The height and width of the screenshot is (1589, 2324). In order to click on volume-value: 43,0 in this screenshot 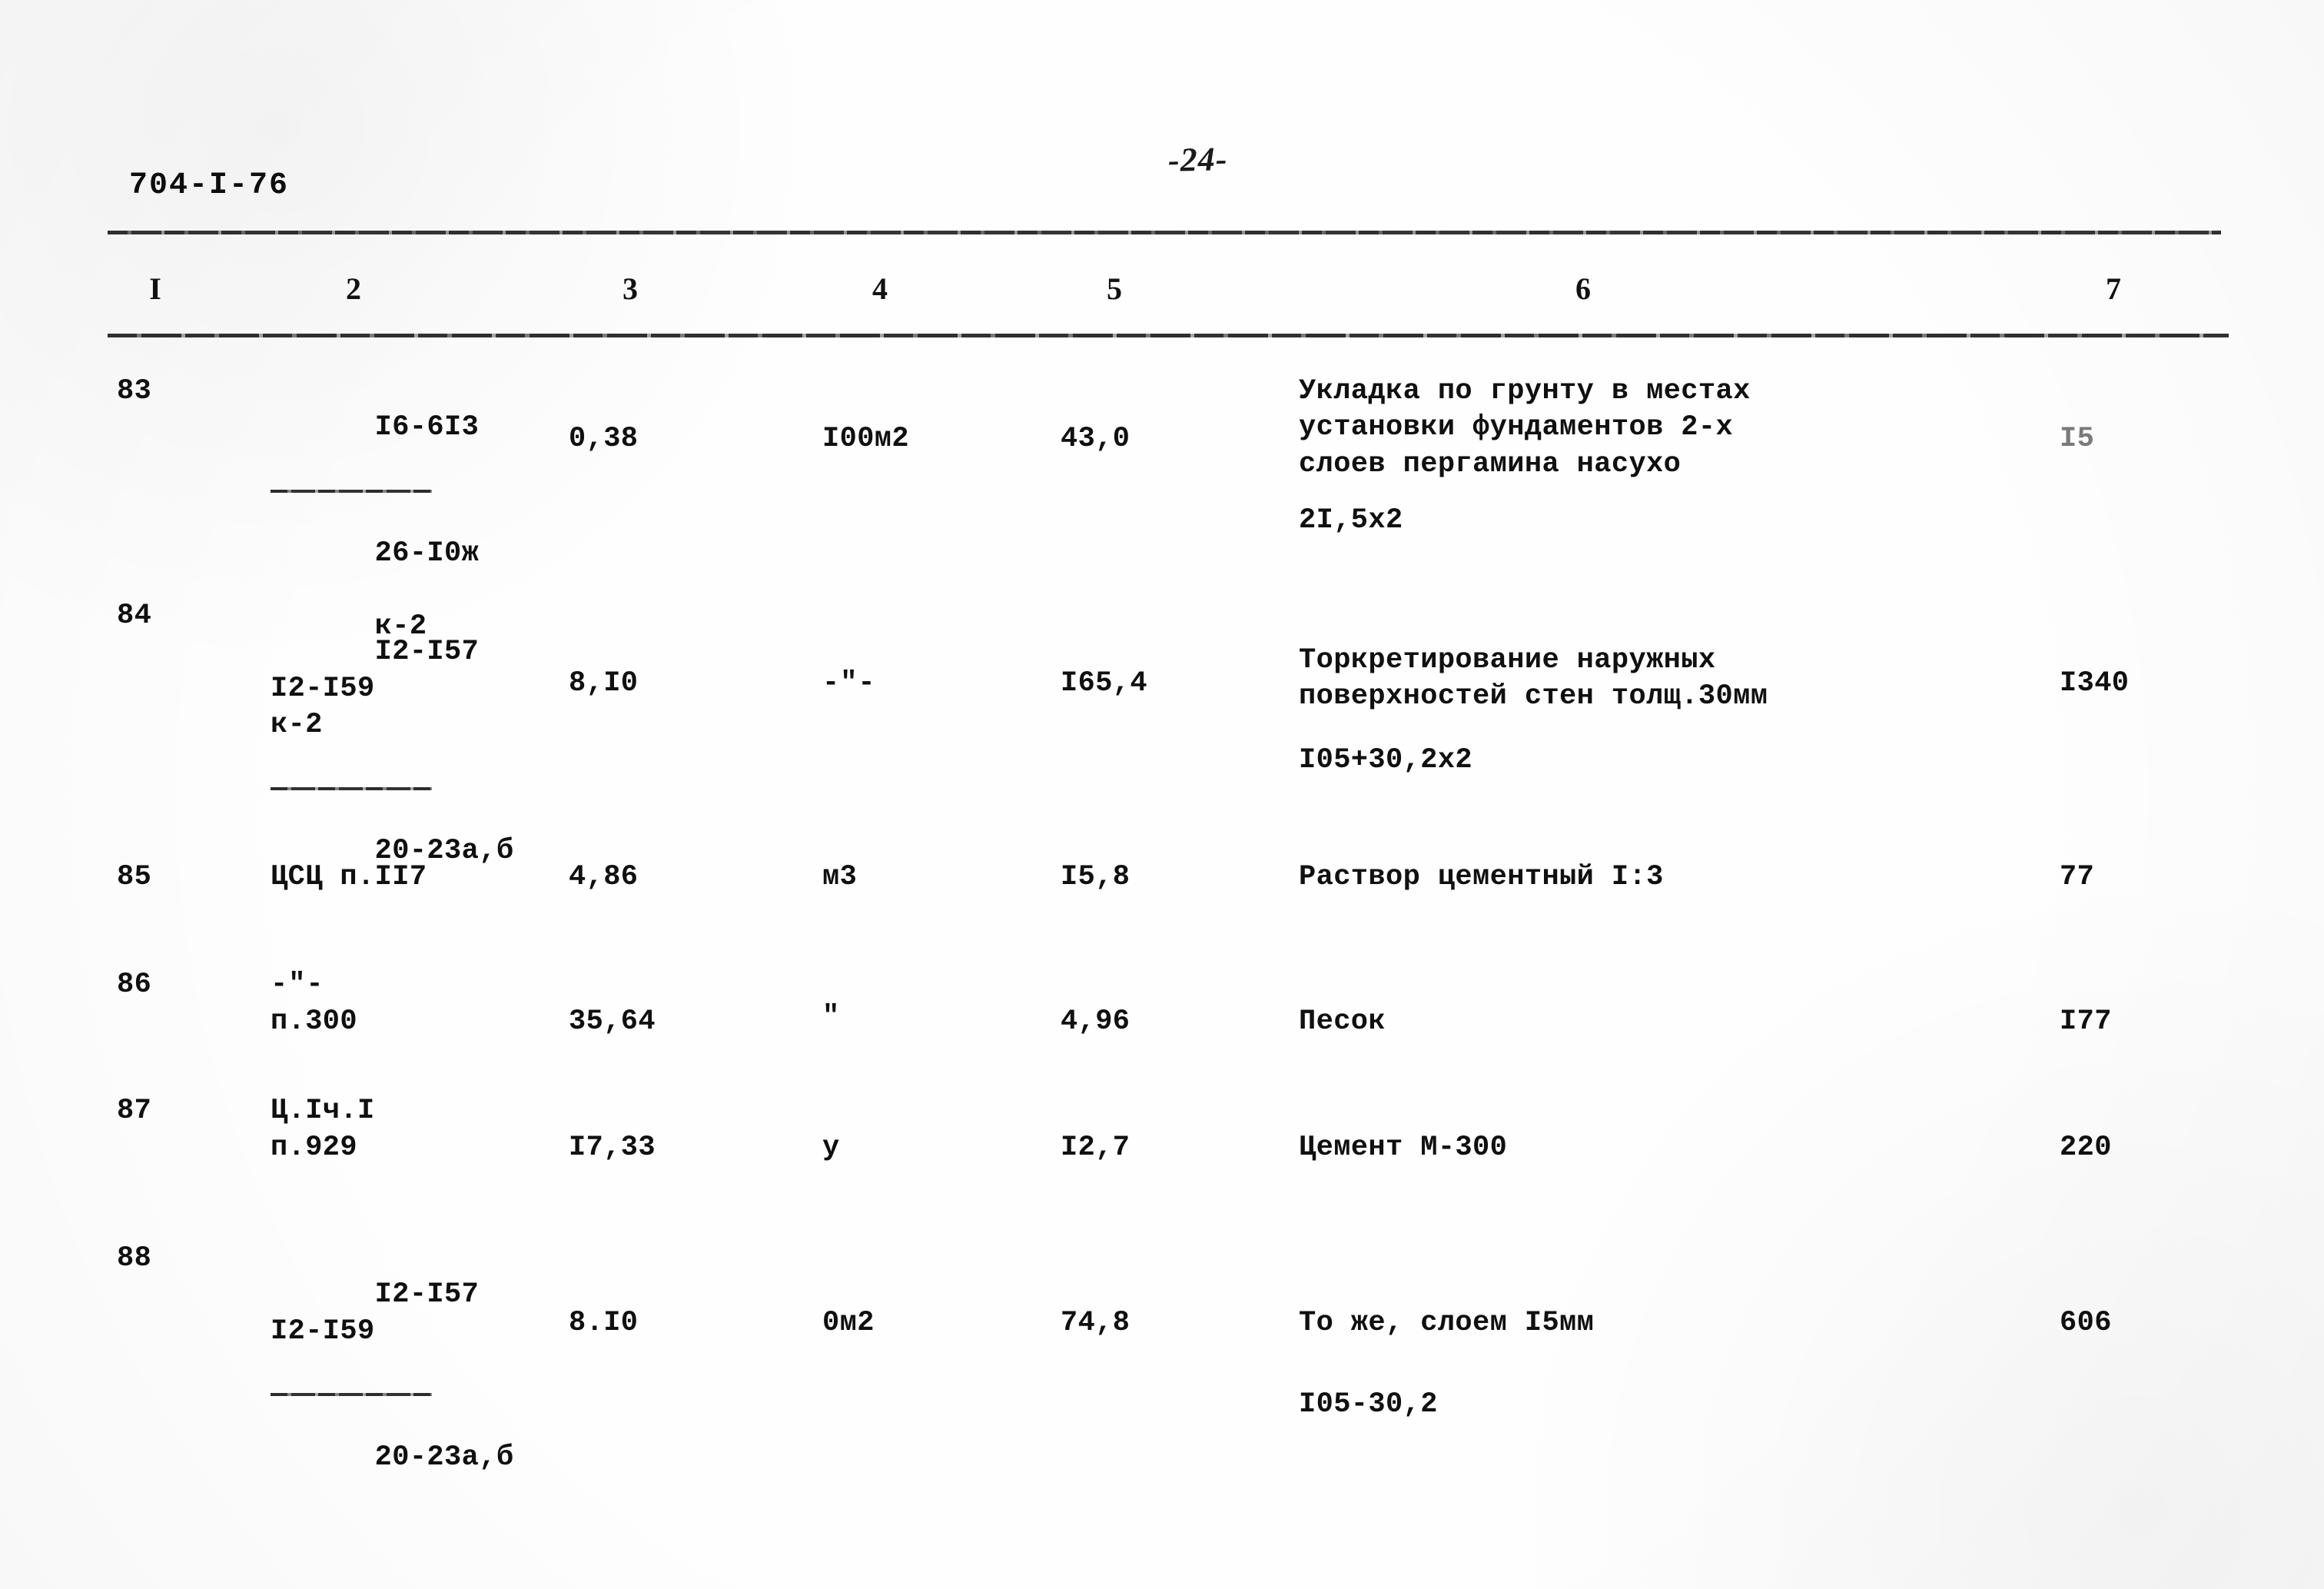, I will do `click(1095, 439)`.